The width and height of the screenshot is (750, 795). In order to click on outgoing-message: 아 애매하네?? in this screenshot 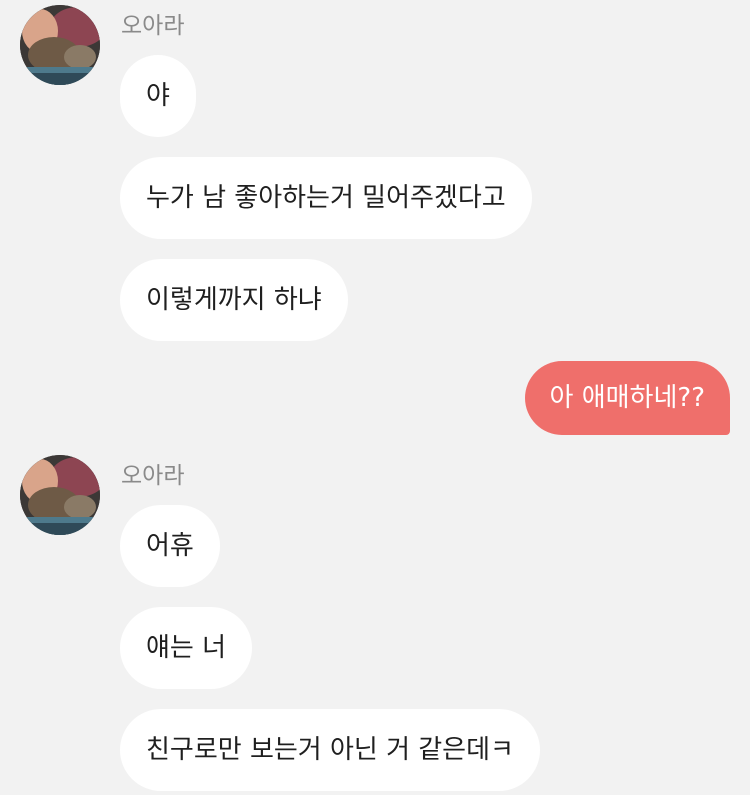, I will do `click(627, 398)`.